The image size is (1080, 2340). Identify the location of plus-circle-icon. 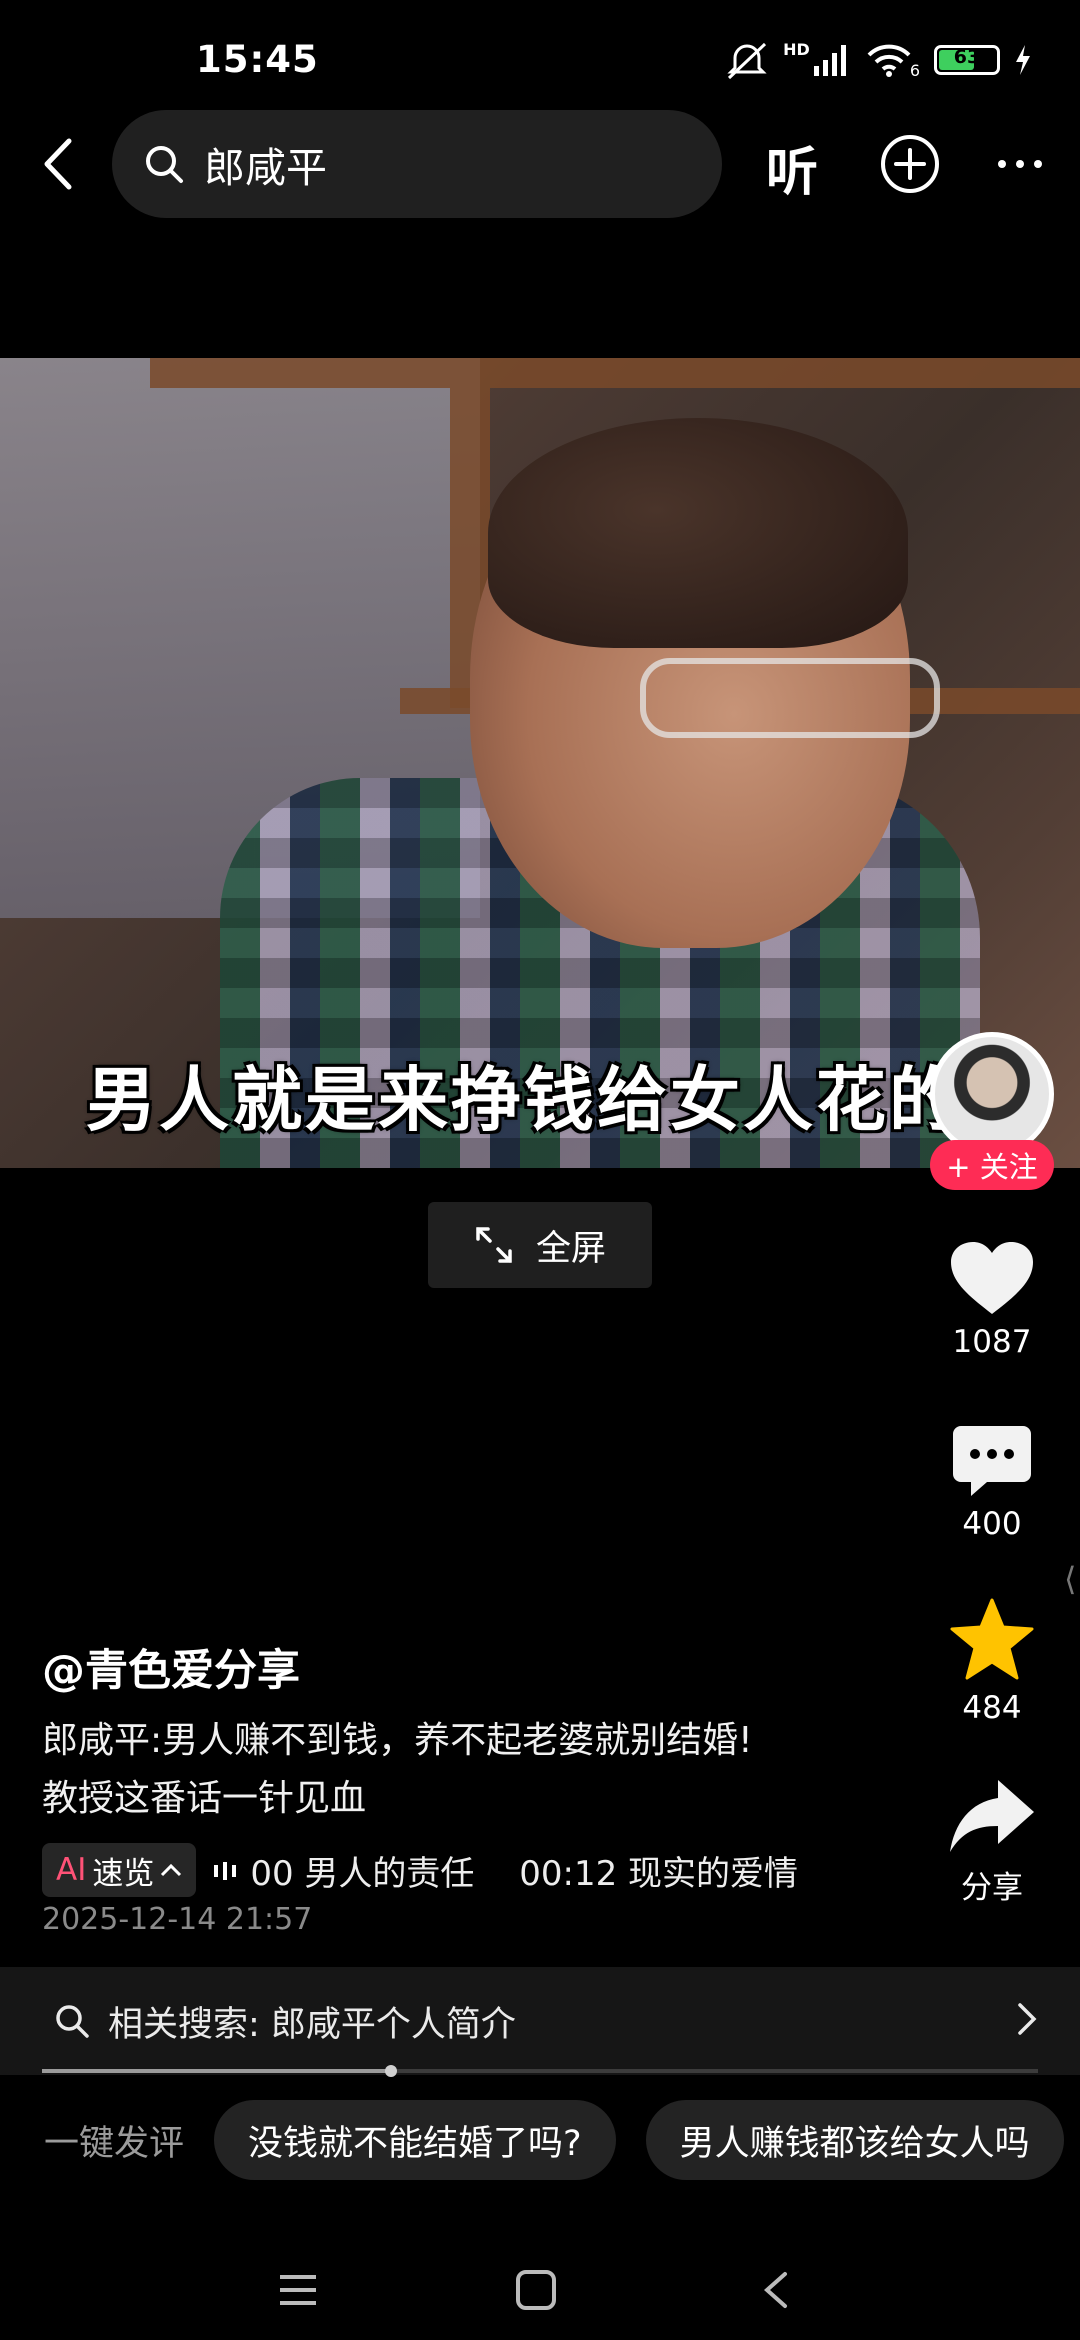
(910, 164).